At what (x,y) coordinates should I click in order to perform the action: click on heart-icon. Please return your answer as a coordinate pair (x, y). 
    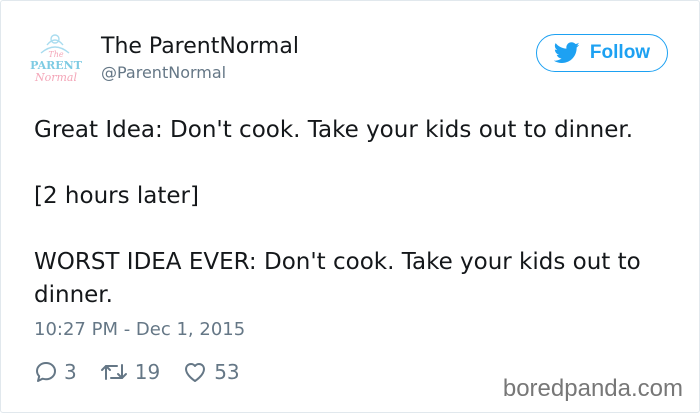
    Looking at the image, I should click on (195, 372).